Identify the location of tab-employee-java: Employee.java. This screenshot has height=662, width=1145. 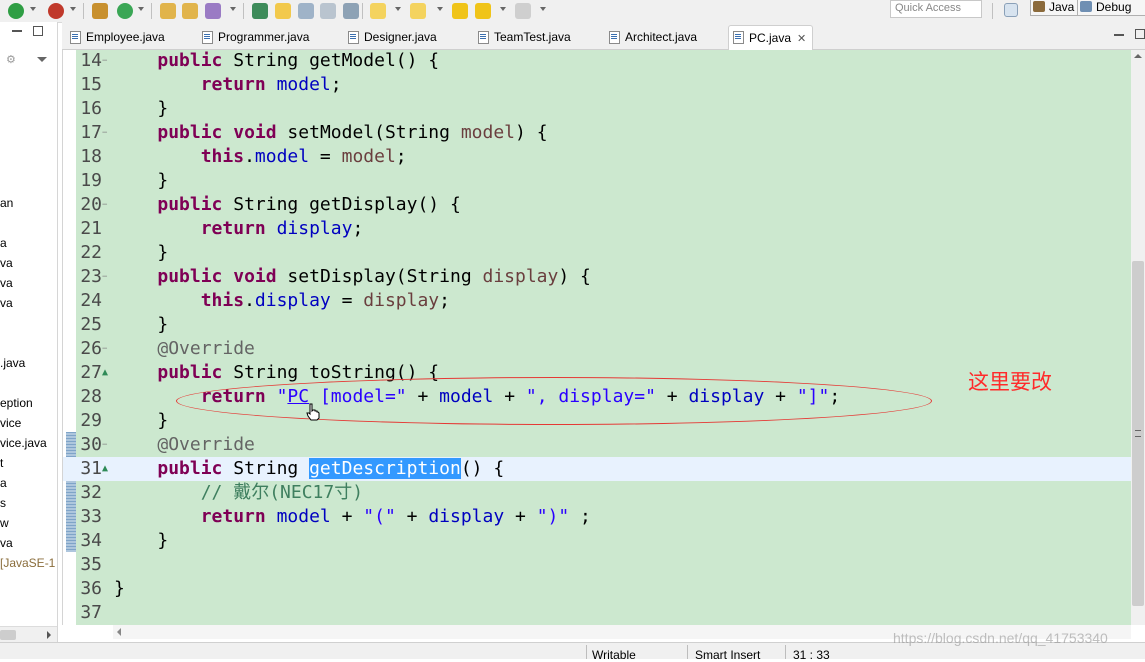
(115, 37).